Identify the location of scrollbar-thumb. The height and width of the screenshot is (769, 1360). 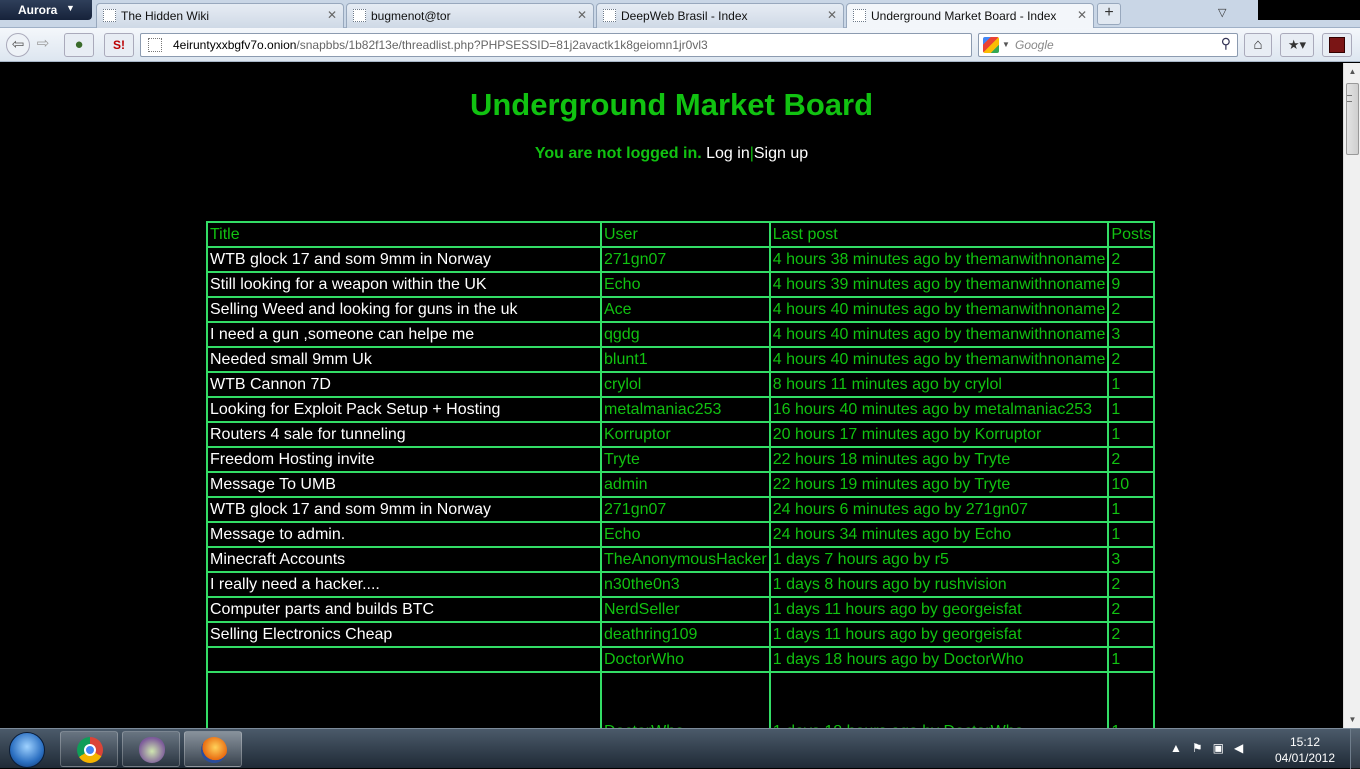
(1352, 119).